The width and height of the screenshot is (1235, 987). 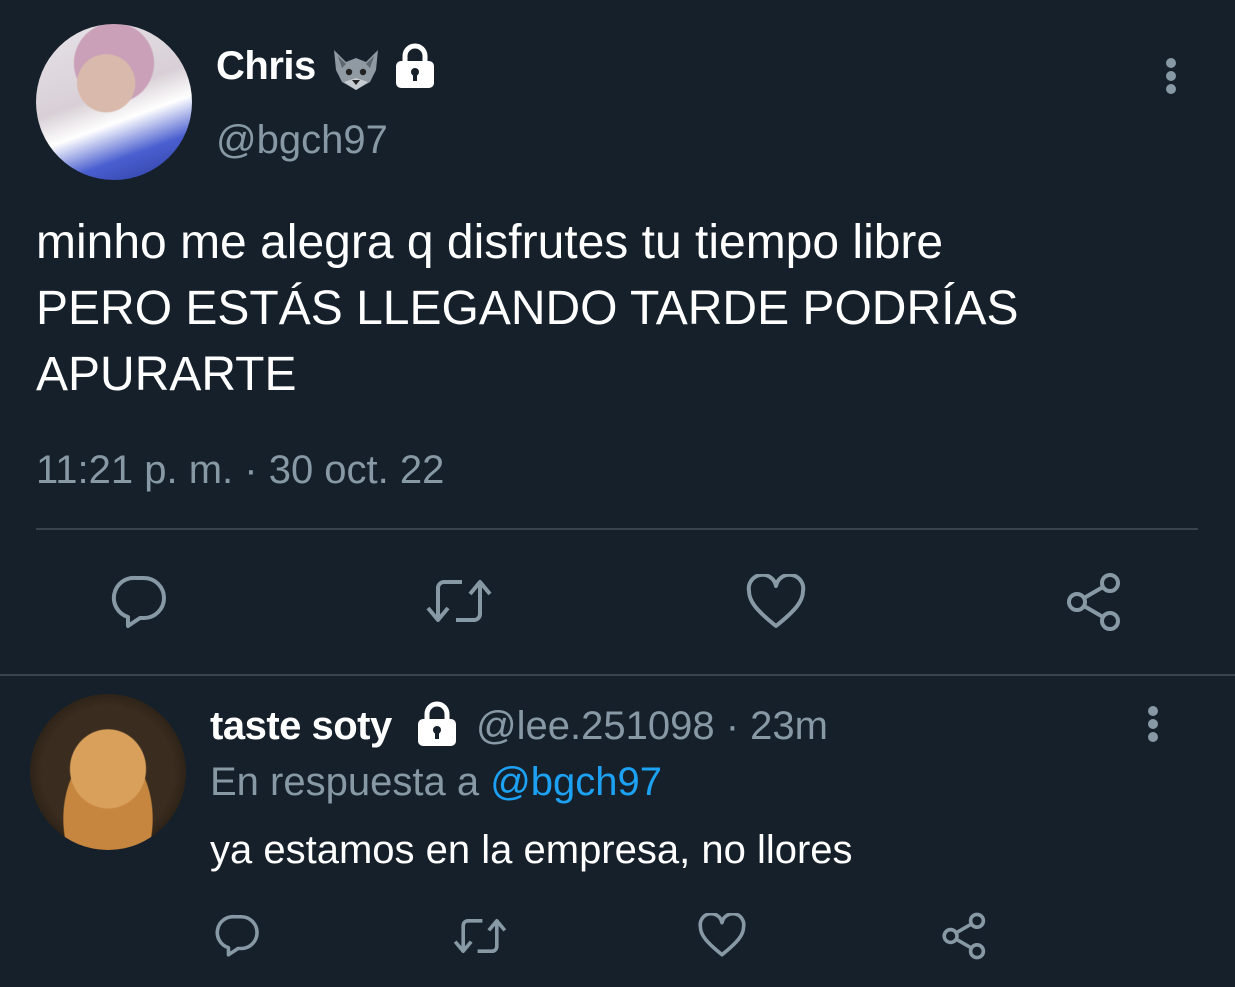 I want to click on reply-button, so click(x=140, y=601).